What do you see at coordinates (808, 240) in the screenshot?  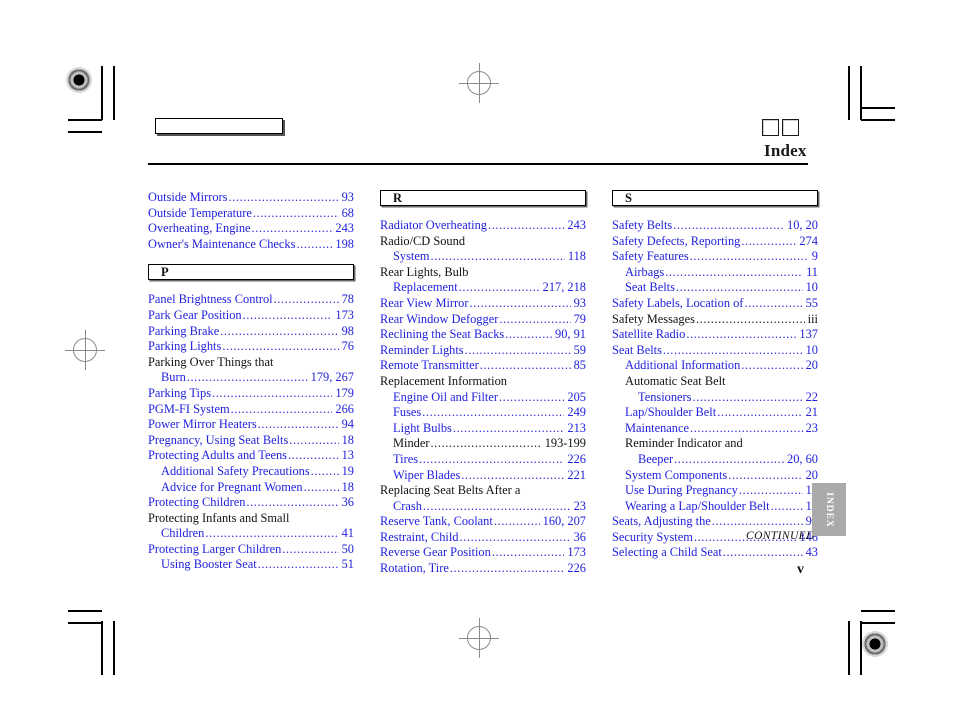 I see `index-entry-page: 274` at bounding box center [808, 240].